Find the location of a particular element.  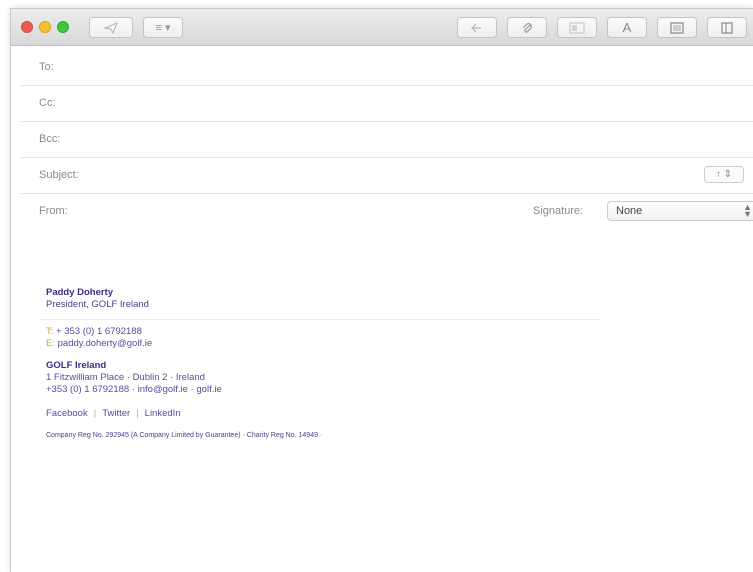

facebook-link: Facebook is located at coordinates (67, 413).